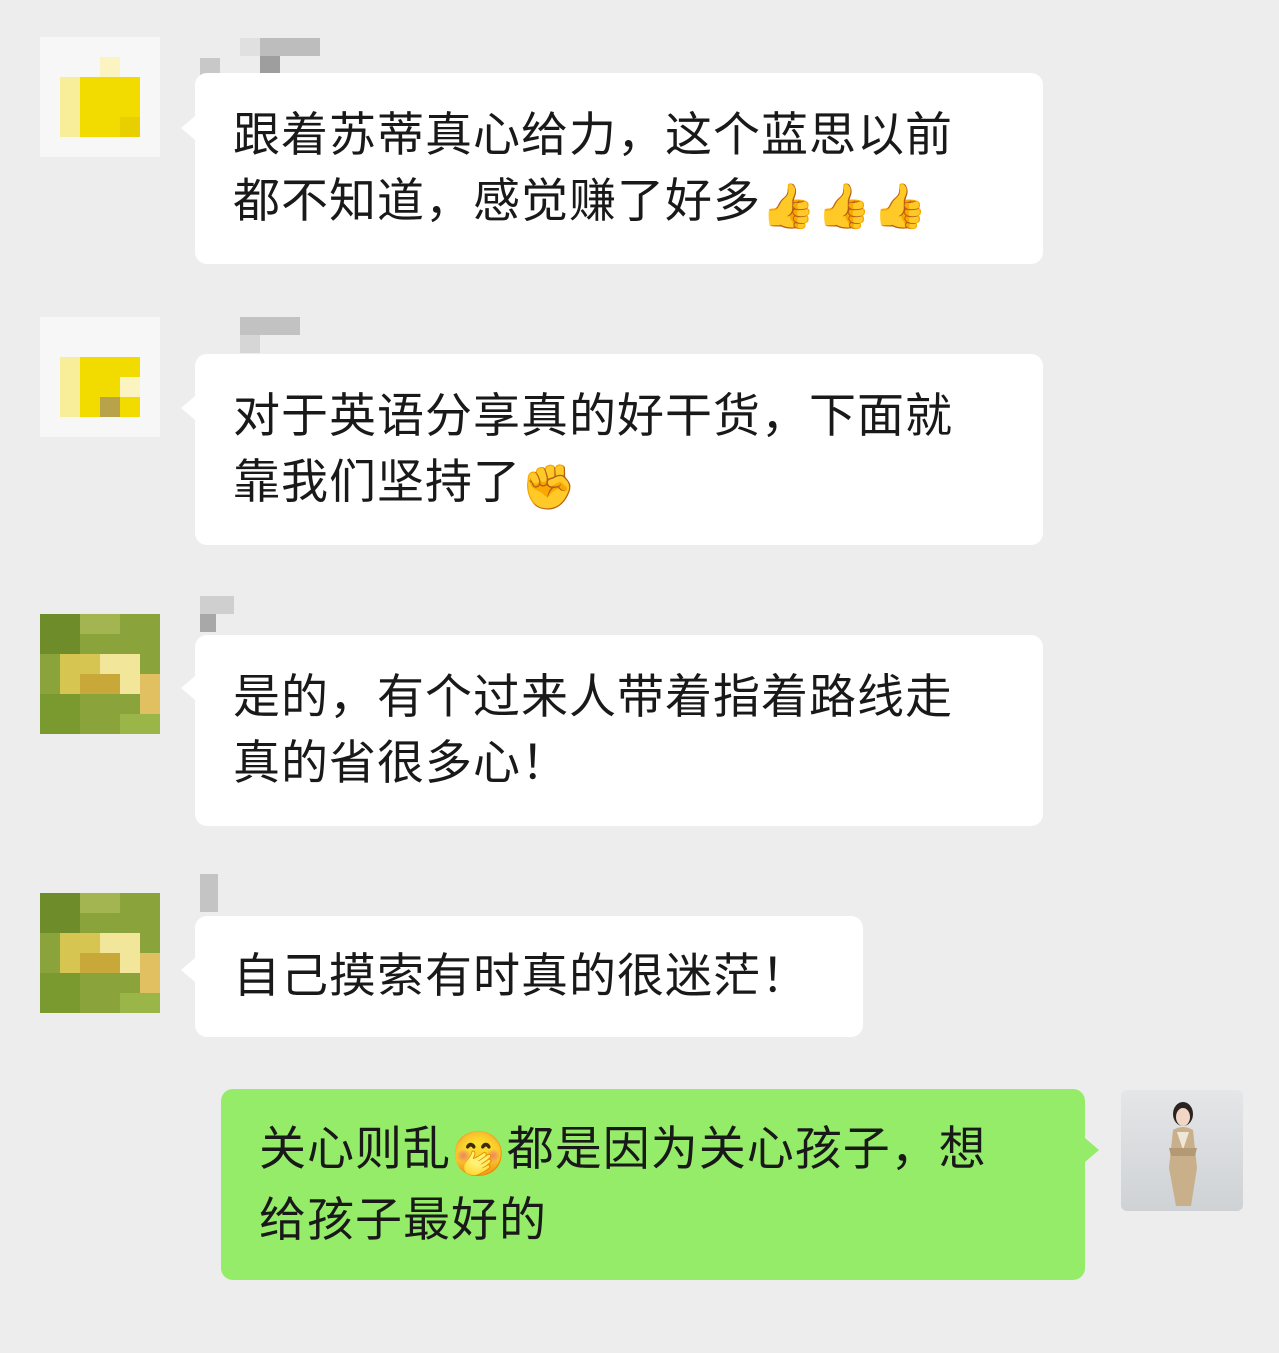 This screenshot has width=1279, height=1353. I want to click on message-bubble: 对于英语分享真的好干货，下面就 靠我们坚持了✊, so click(619, 449).